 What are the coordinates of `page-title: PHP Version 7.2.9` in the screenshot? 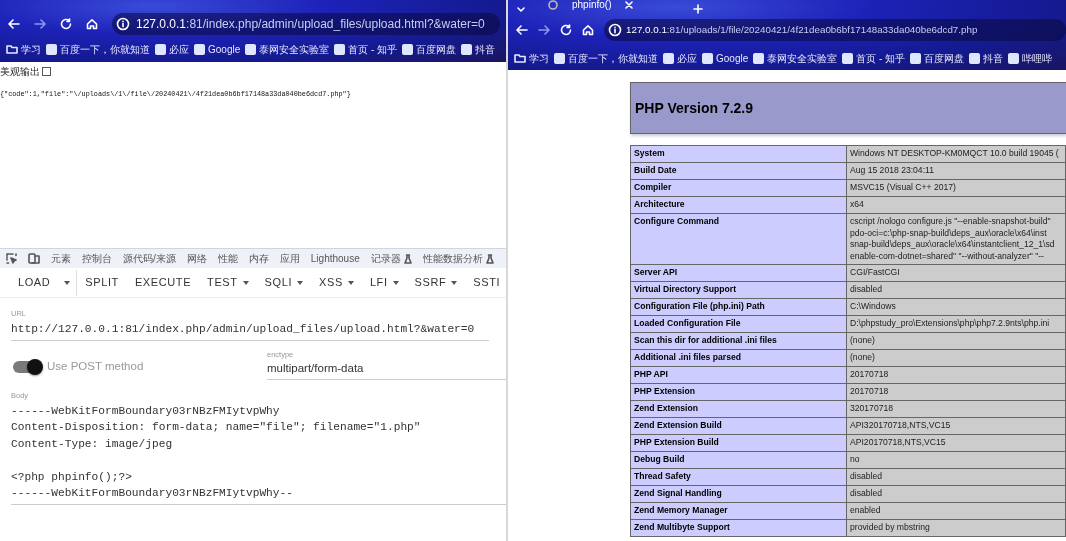 It's located at (694, 108).